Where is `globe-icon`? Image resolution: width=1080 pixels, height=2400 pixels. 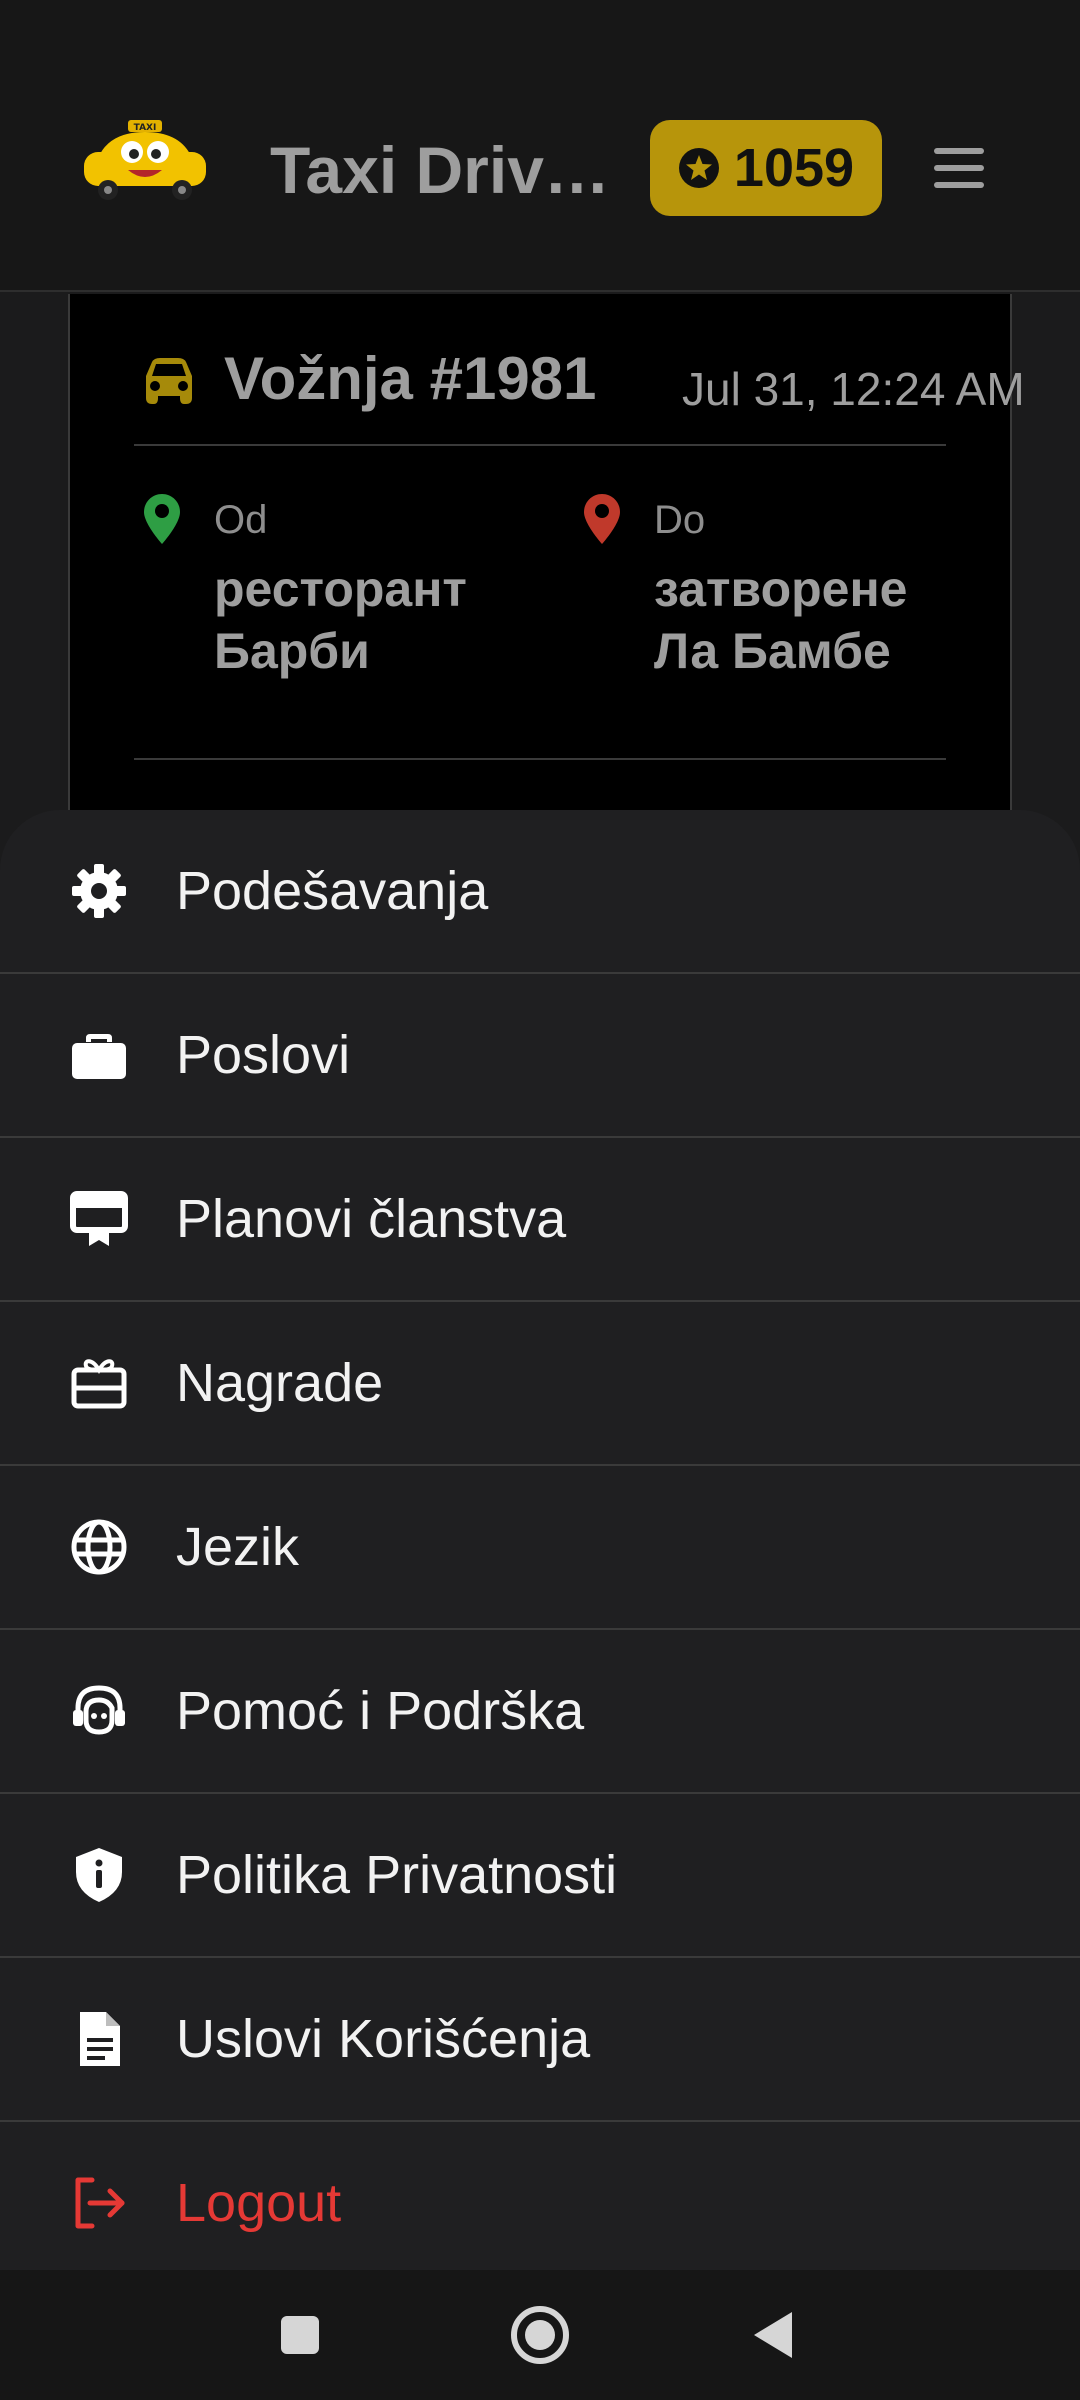
globe-icon is located at coordinates (99, 1547).